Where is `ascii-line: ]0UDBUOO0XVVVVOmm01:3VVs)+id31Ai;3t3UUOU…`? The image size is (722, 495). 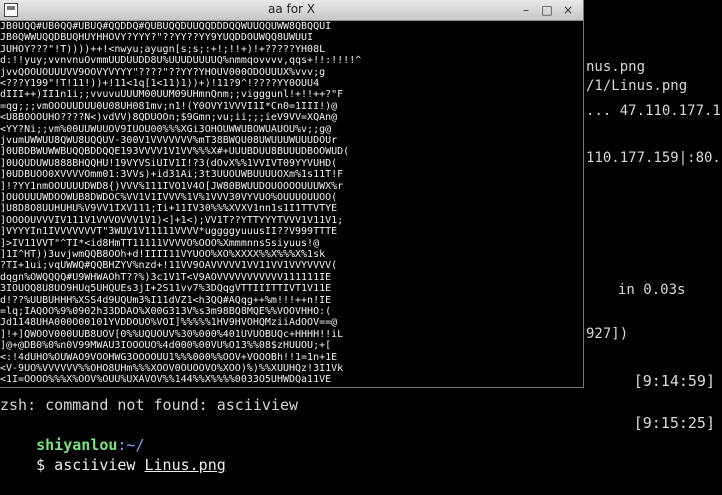 ascii-line: ]0UDBUOO0XVVVVOmm01:3VVs)+id31Ai;3t3UUOU… is located at coordinates (172, 175).